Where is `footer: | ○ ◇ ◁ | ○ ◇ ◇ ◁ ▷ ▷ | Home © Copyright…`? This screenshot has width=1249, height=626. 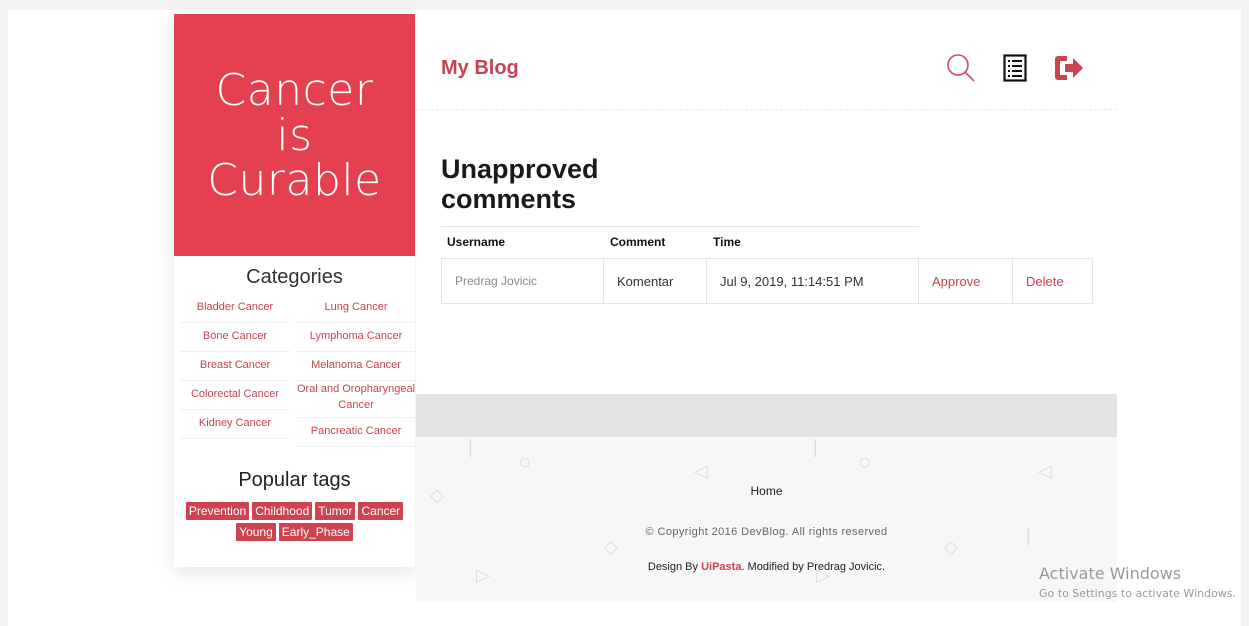 footer: | ○ ◇ ◁ | ○ ◇ ◇ ◁ ▷ ▷ | Home © Copyright… is located at coordinates (766, 519).